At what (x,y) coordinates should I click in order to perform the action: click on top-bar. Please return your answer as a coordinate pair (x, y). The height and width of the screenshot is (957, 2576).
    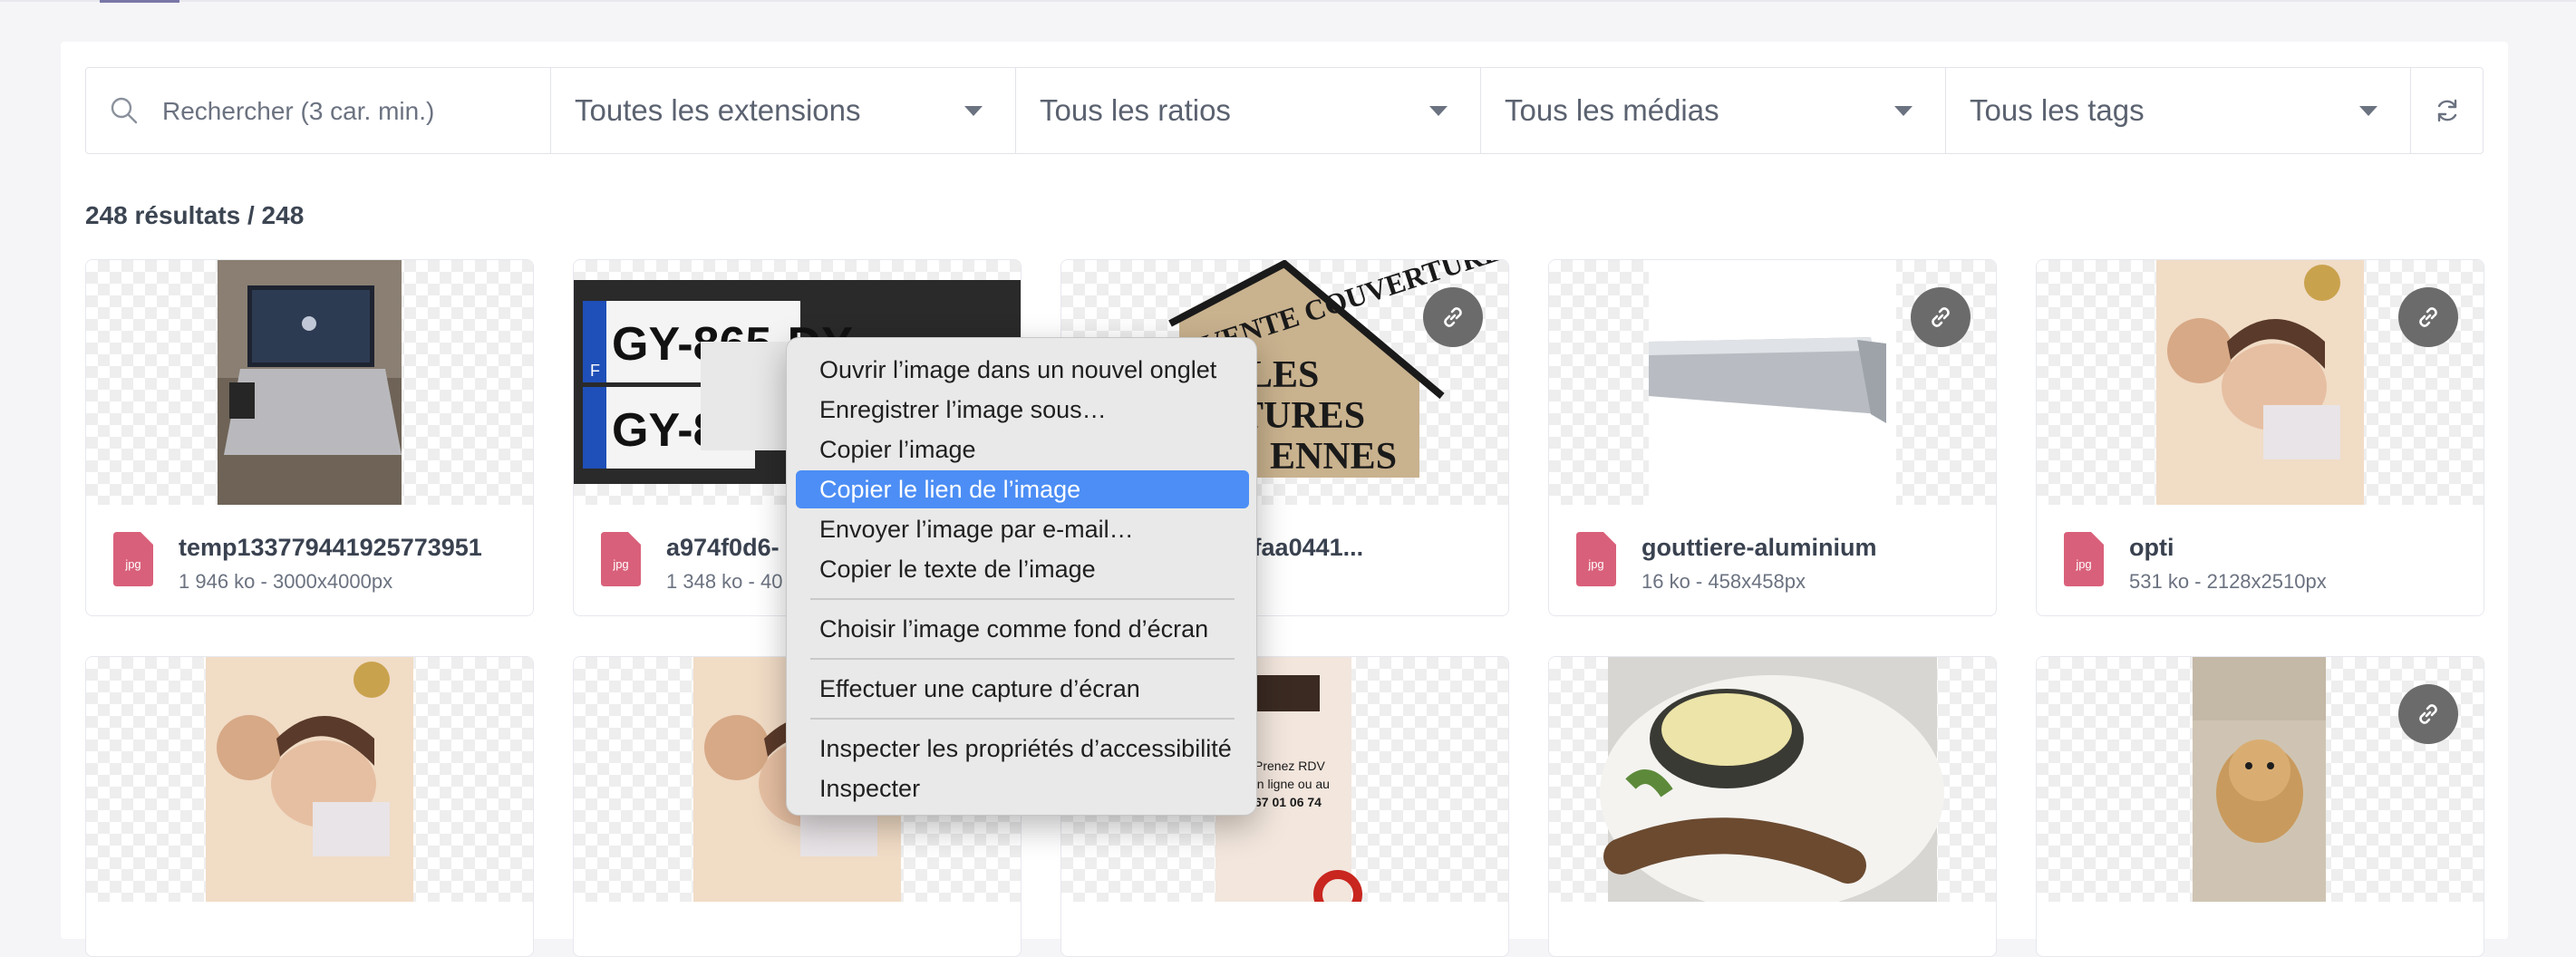
    Looking at the image, I should click on (1288, 1).